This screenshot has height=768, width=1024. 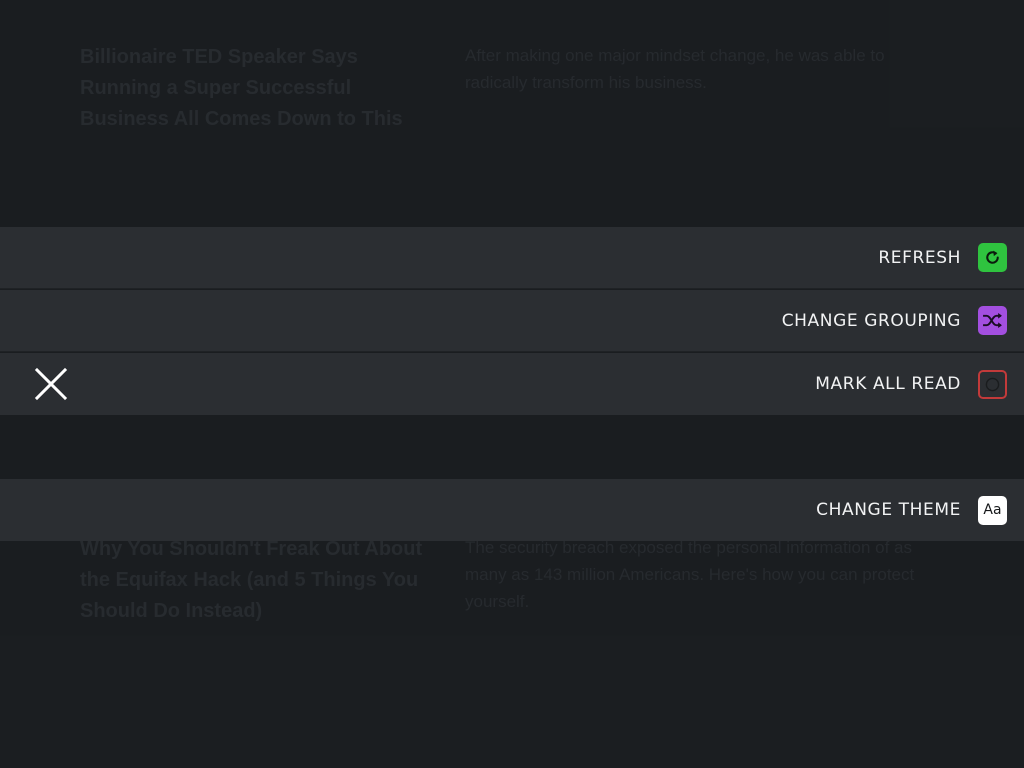 I want to click on refresh-icon, so click(x=992, y=257).